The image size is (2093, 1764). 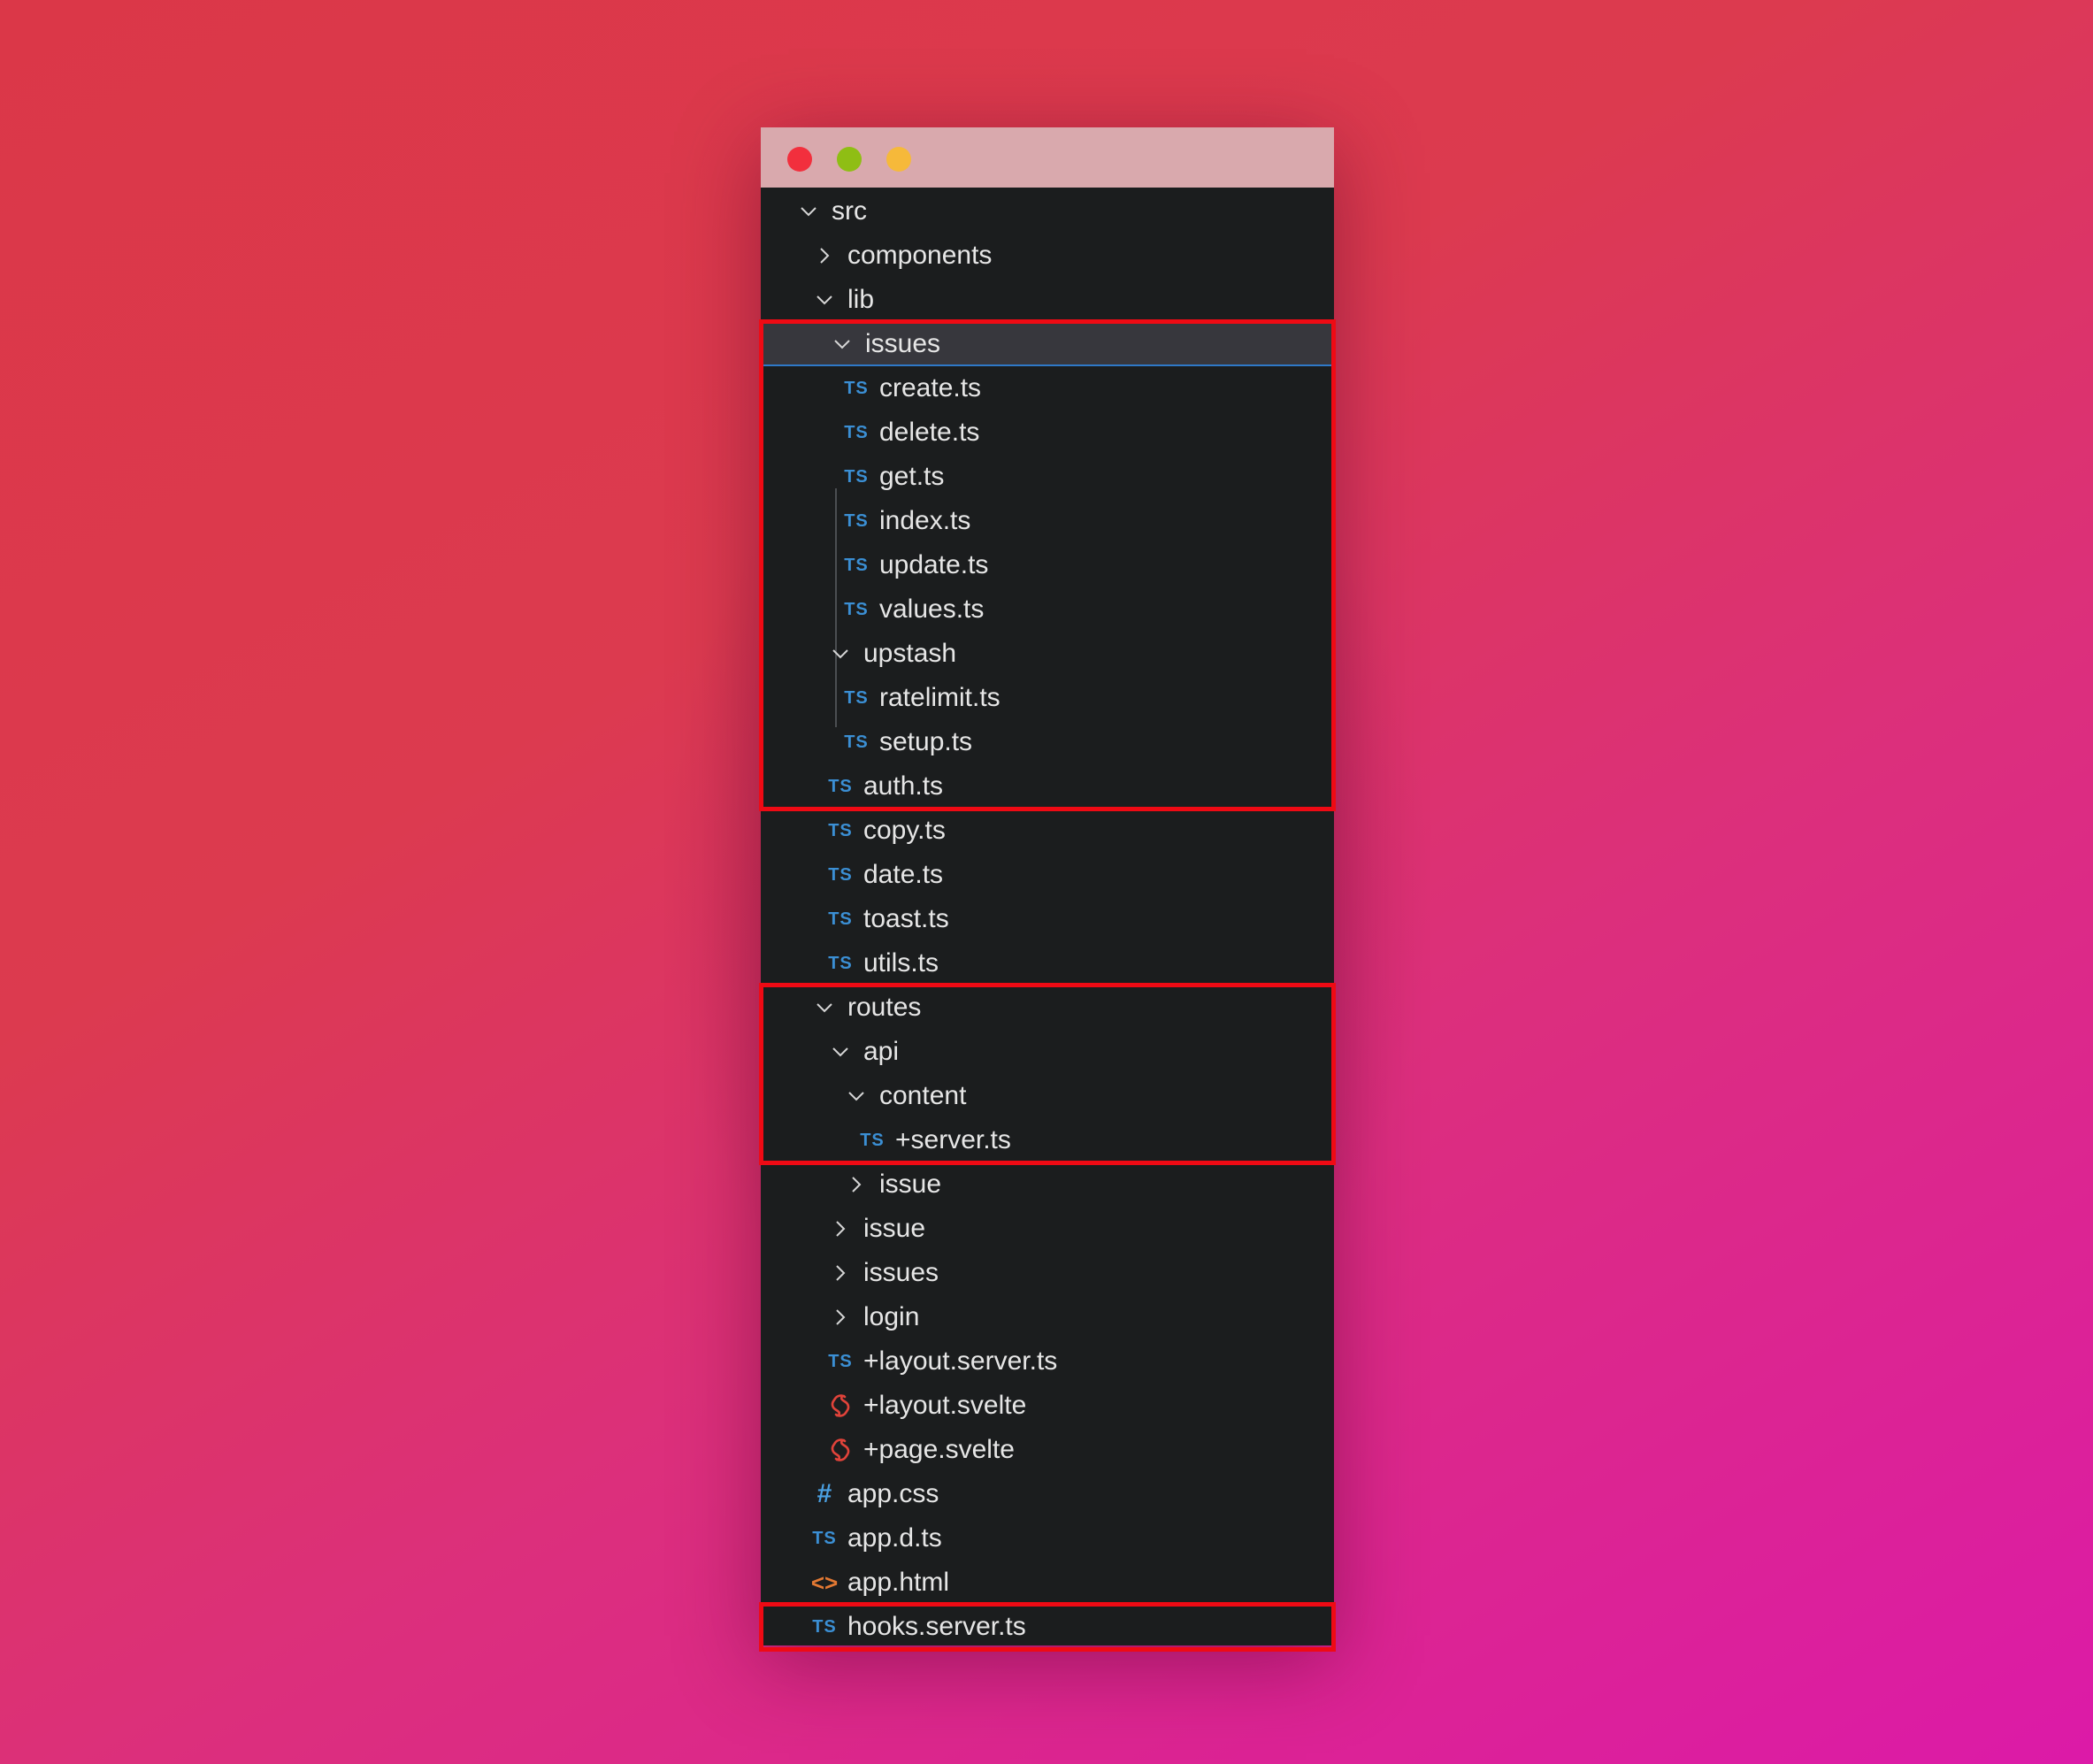 What do you see at coordinates (939, 1449) in the screenshot?
I see `tree-item-label: +page.svelte` at bounding box center [939, 1449].